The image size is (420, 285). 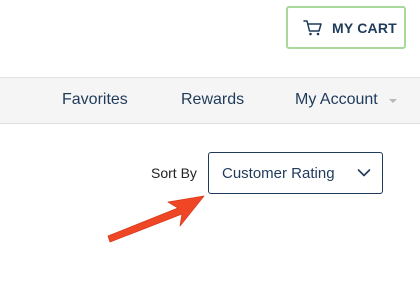 What do you see at coordinates (393, 101) in the screenshot?
I see `caret-down-icon` at bounding box center [393, 101].